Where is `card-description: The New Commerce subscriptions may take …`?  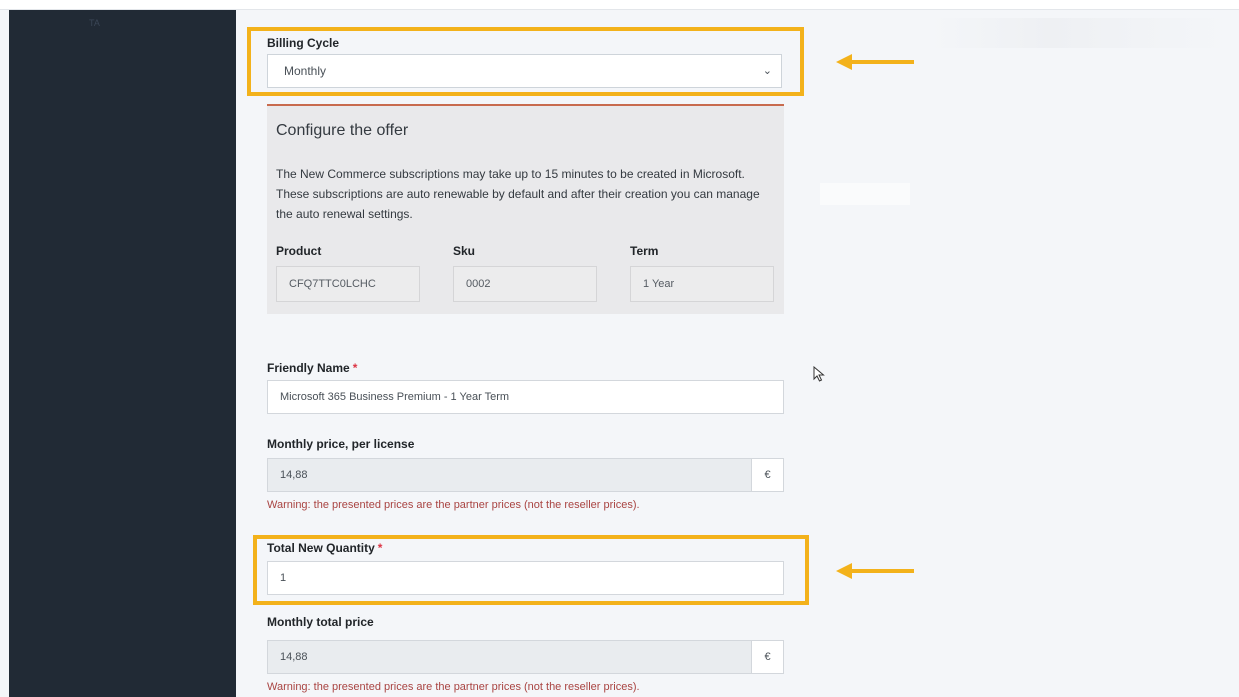
card-description: The New Commerce subscriptions may take … is located at coordinates (518, 194).